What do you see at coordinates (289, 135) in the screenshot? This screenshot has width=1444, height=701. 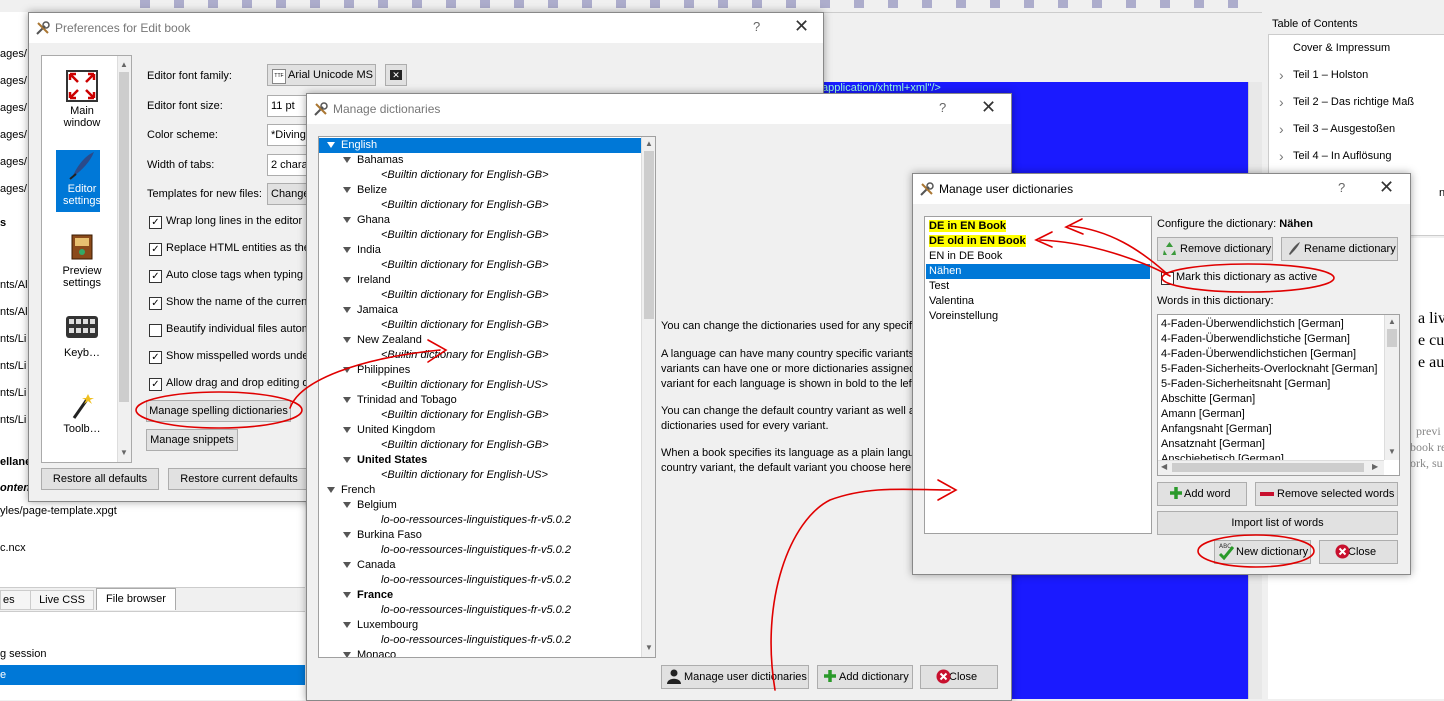 I see `color-scheme-select: *Diving` at bounding box center [289, 135].